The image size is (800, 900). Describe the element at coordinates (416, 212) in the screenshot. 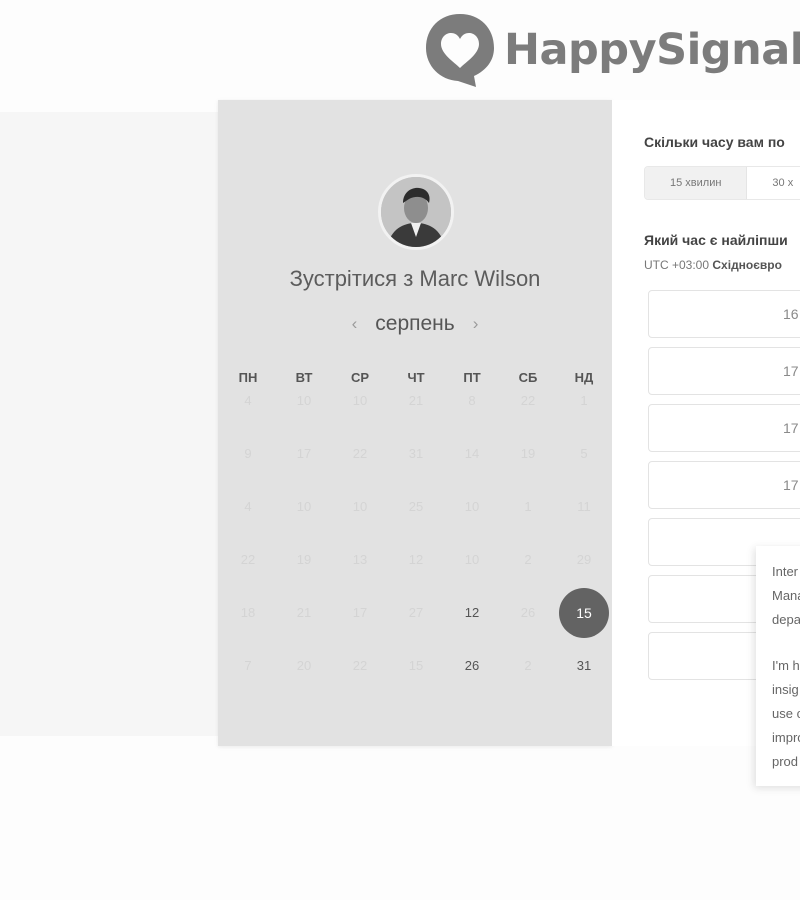

I see `avatar` at that location.